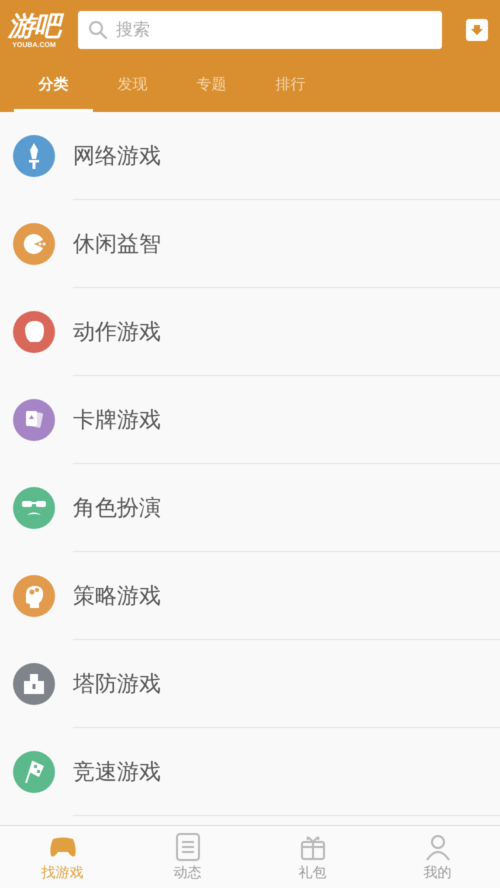 The width and height of the screenshot is (500, 888). I want to click on category-label: 角色扮演, so click(117, 509).